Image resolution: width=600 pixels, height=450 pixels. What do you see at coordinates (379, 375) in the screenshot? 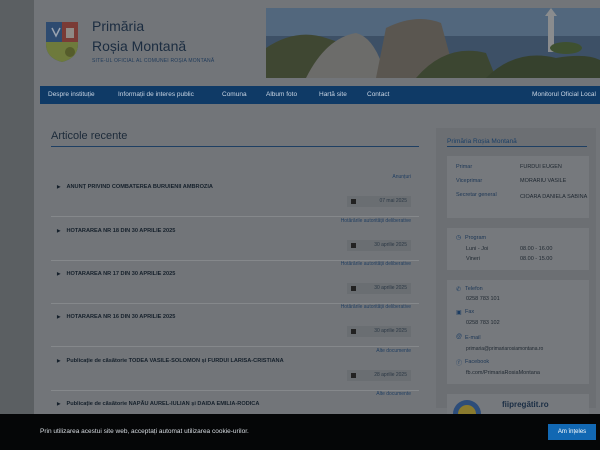
I see `article-date: 28 aprilie 2025` at bounding box center [379, 375].